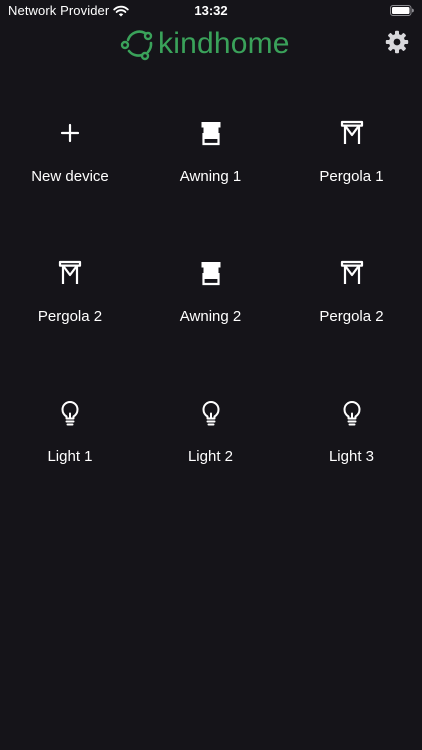 This screenshot has height=750, width=422. Describe the element at coordinates (70, 468) in the screenshot. I see `device-tile: Light 1` at that location.